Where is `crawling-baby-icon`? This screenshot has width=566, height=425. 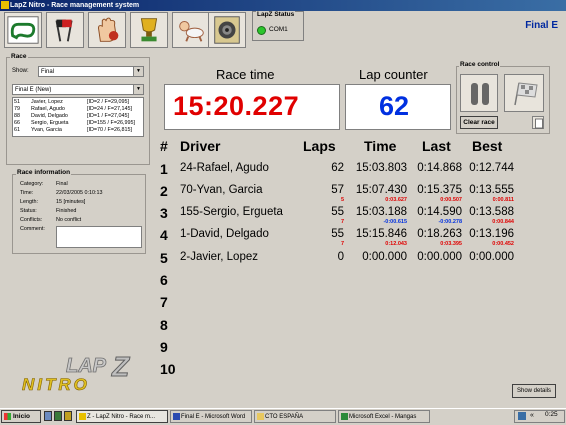 crawling-baby-icon is located at coordinates (191, 31).